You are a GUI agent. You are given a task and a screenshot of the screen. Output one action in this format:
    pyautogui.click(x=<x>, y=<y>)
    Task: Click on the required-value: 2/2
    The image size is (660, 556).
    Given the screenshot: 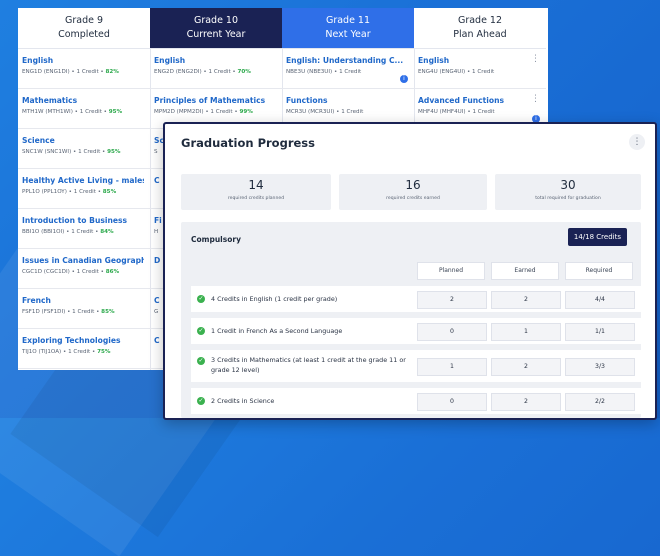 What is the action you would take?
    pyautogui.click(x=600, y=402)
    